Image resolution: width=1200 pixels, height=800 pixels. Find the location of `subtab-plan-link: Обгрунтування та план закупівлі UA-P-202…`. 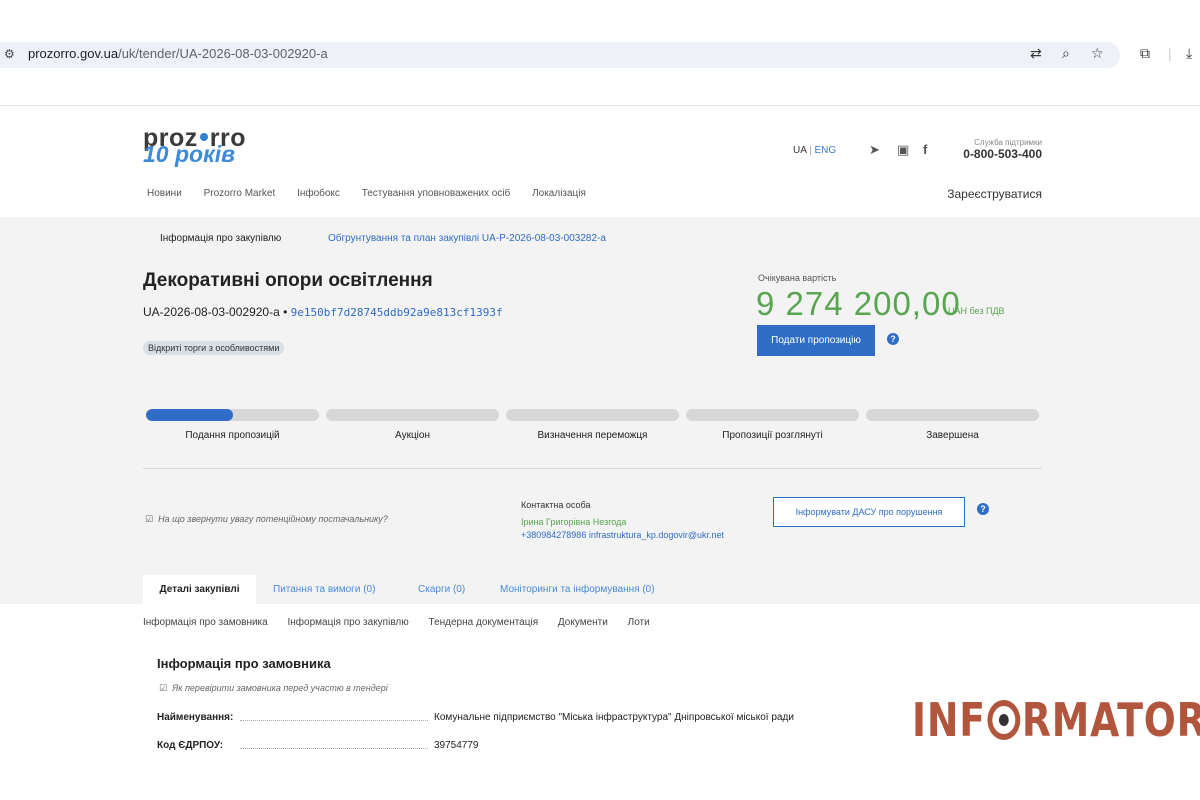

subtab-plan-link: Обгрунтування та план закупівлі UA-P-202… is located at coordinates (467, 238).